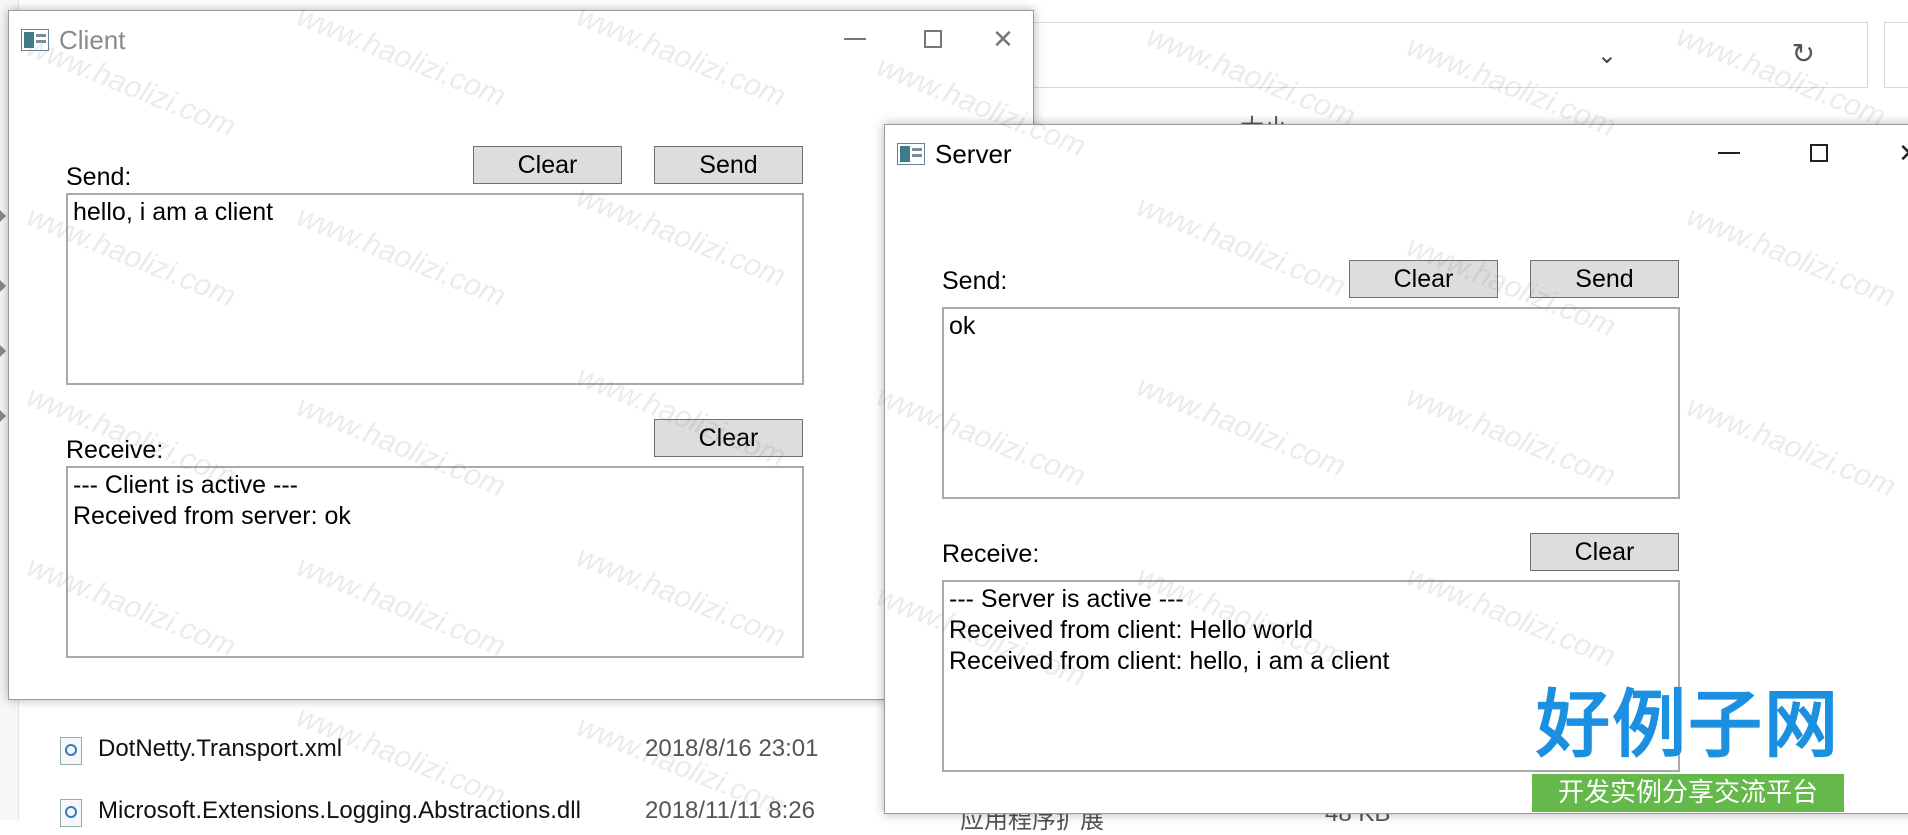 Image resolution: width=1908 pixels, height=835 pixels. I want to click on receive-line: --- Server is active ---, so click(1066, 599).